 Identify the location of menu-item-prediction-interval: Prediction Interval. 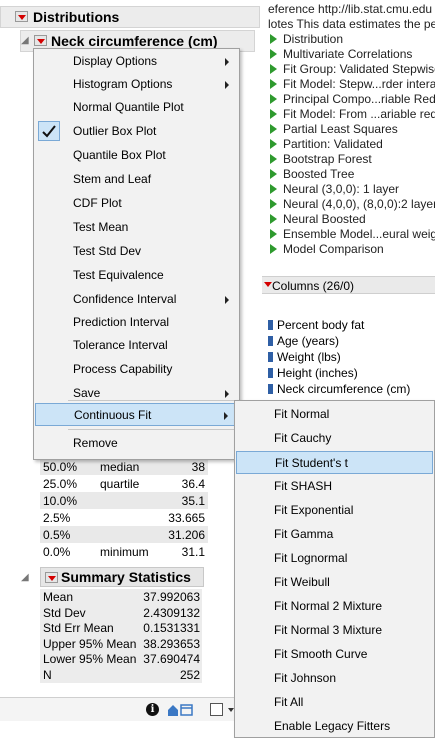
(136, 322).